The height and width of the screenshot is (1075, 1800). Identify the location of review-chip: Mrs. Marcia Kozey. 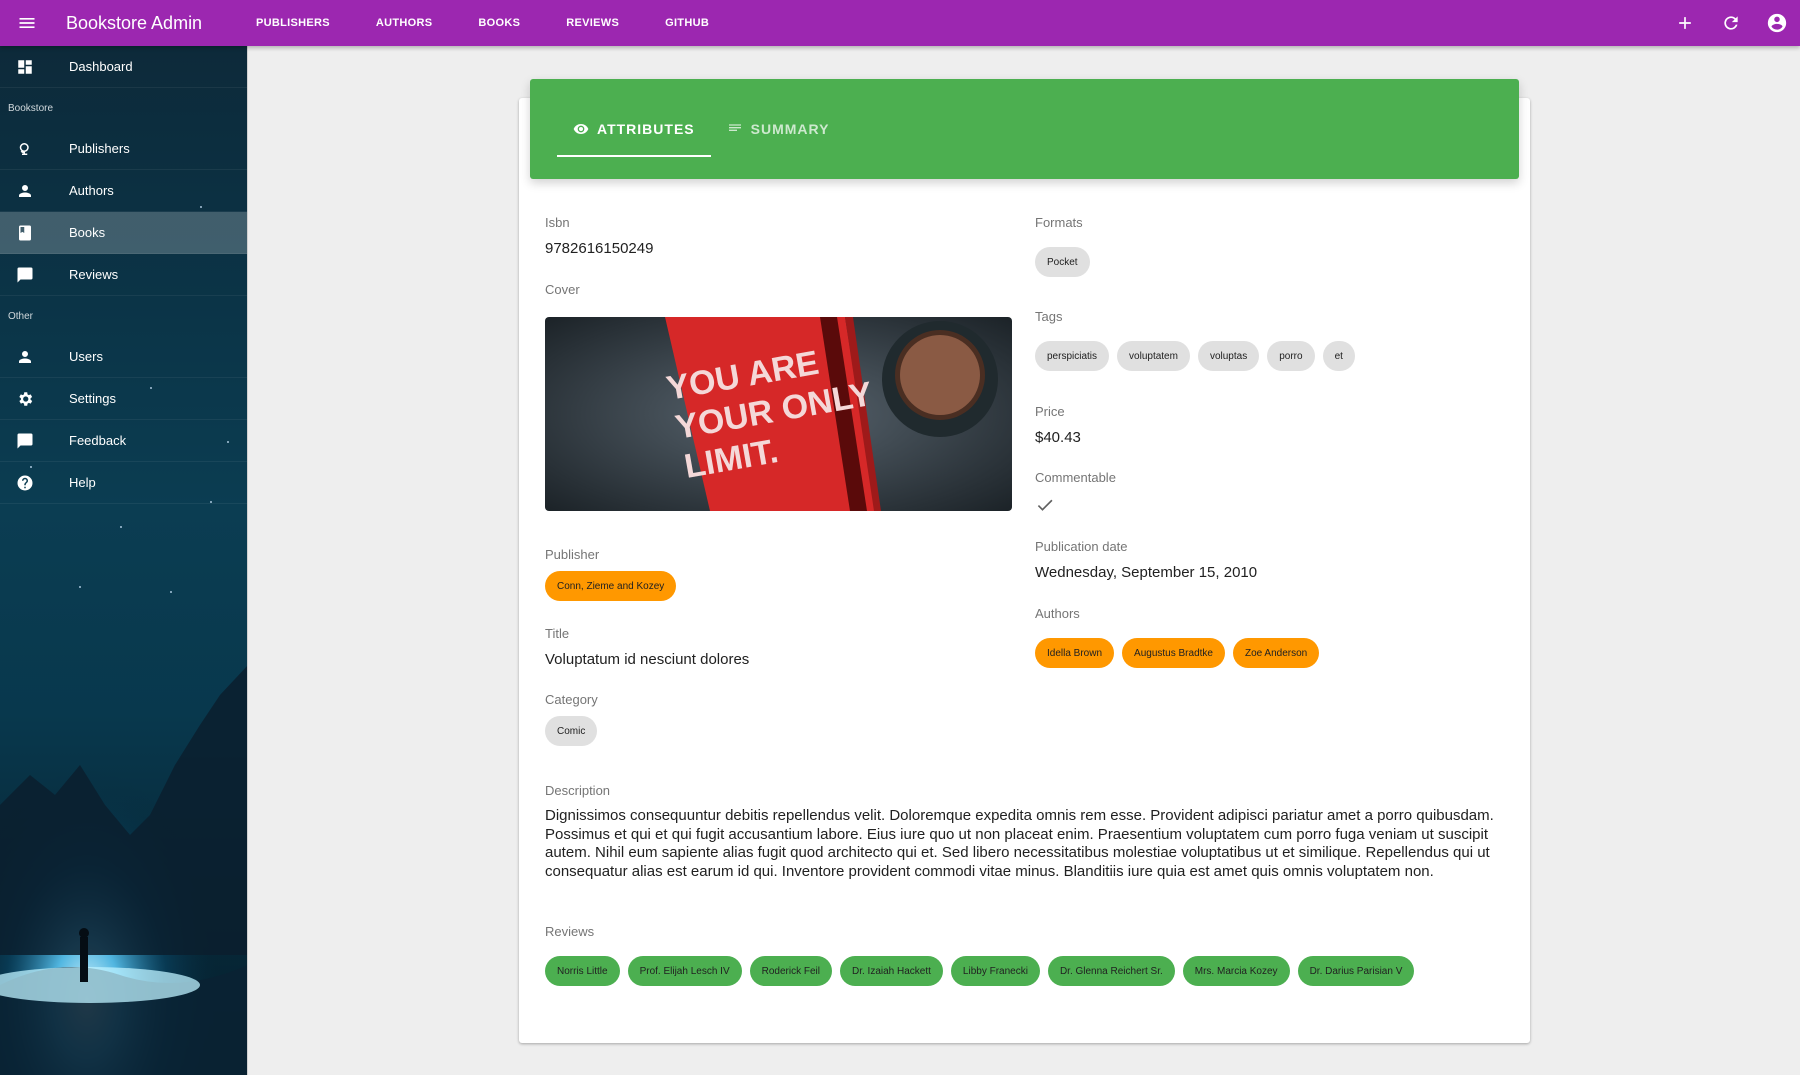
(1236, 971).